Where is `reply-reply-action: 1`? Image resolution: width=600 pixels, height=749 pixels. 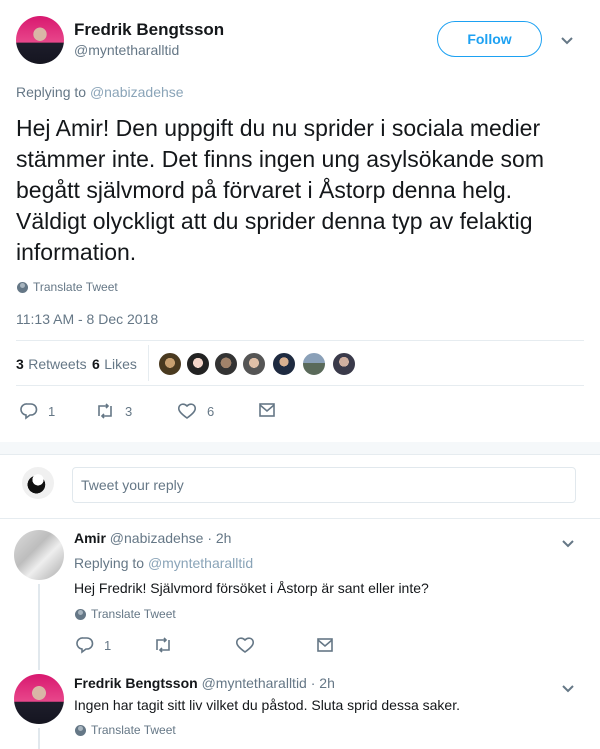 reply-reply-action: 1 is located at coordinates (93, 645).